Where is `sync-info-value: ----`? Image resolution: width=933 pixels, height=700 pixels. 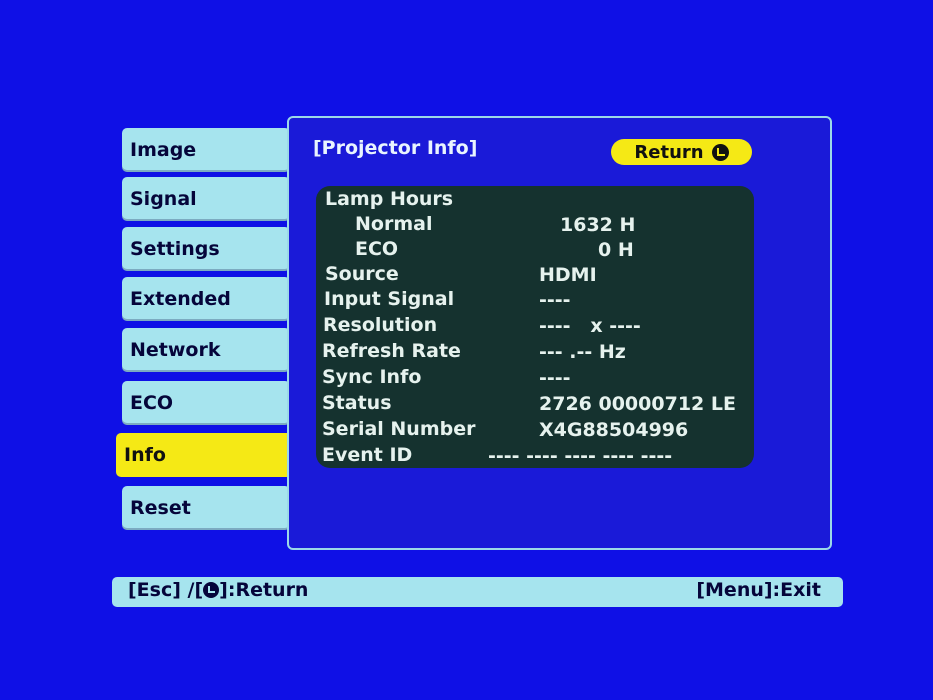 sync-info-value: ---- is located at coordinates (555, 378).